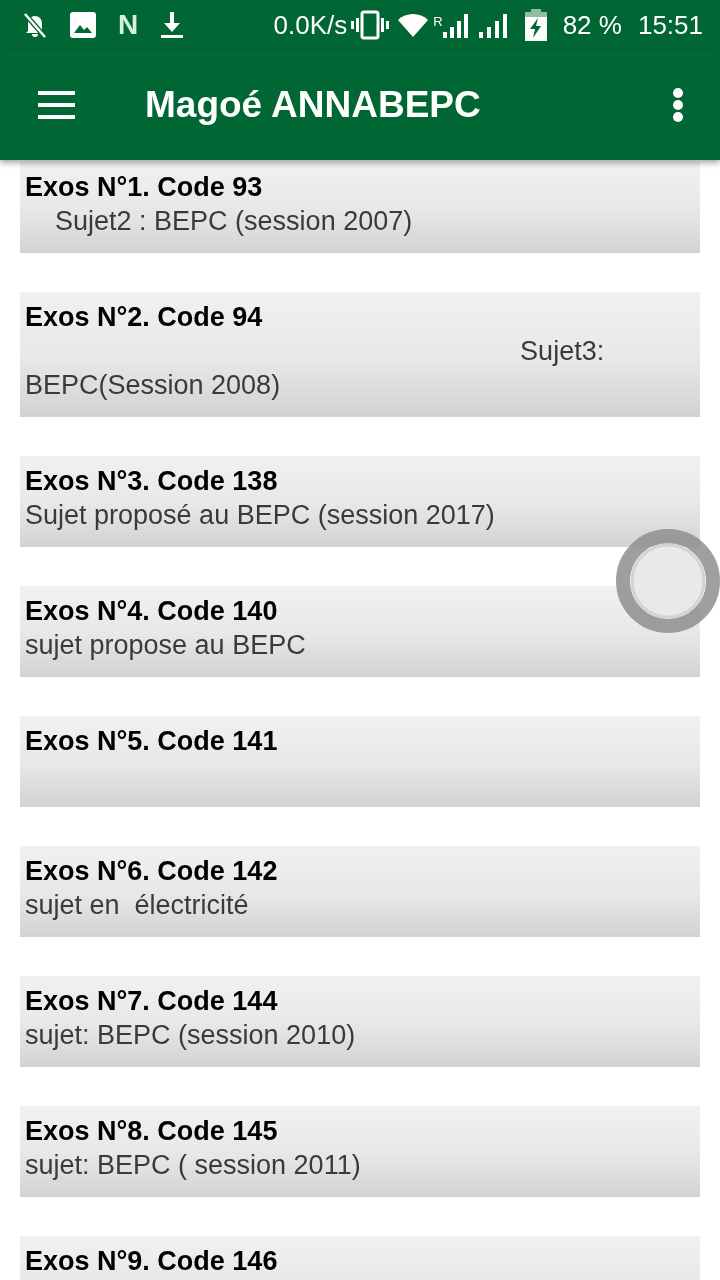 The width and height of the screenshot is (720, 1280). I want to click on exercise-title: Exos N°8. Code 145, so click(152, 1131).